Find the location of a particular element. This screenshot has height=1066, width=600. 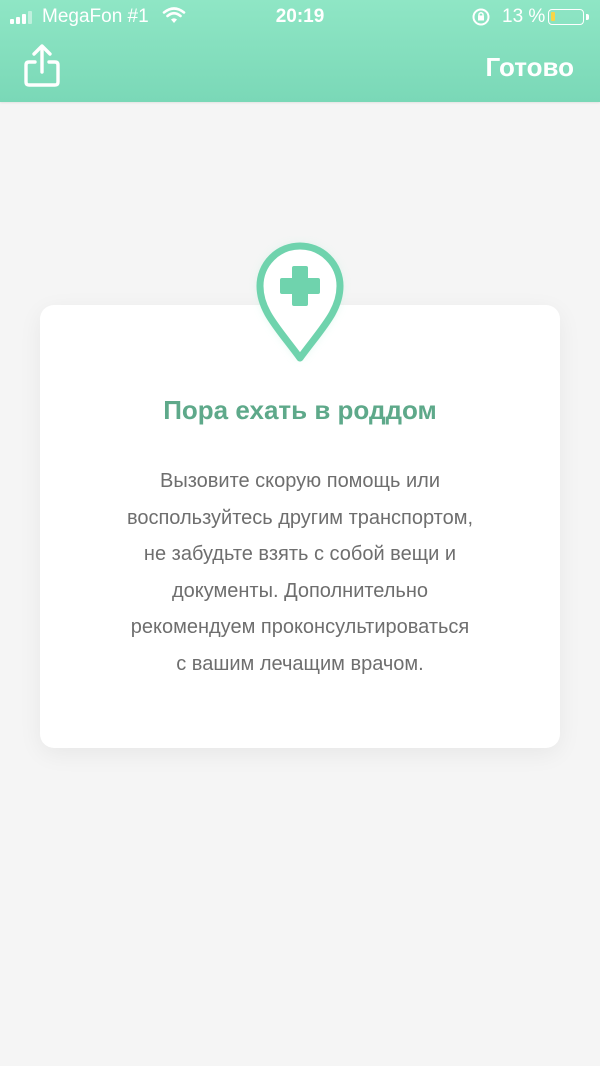

share-icon is located at coordinates (42, 66).